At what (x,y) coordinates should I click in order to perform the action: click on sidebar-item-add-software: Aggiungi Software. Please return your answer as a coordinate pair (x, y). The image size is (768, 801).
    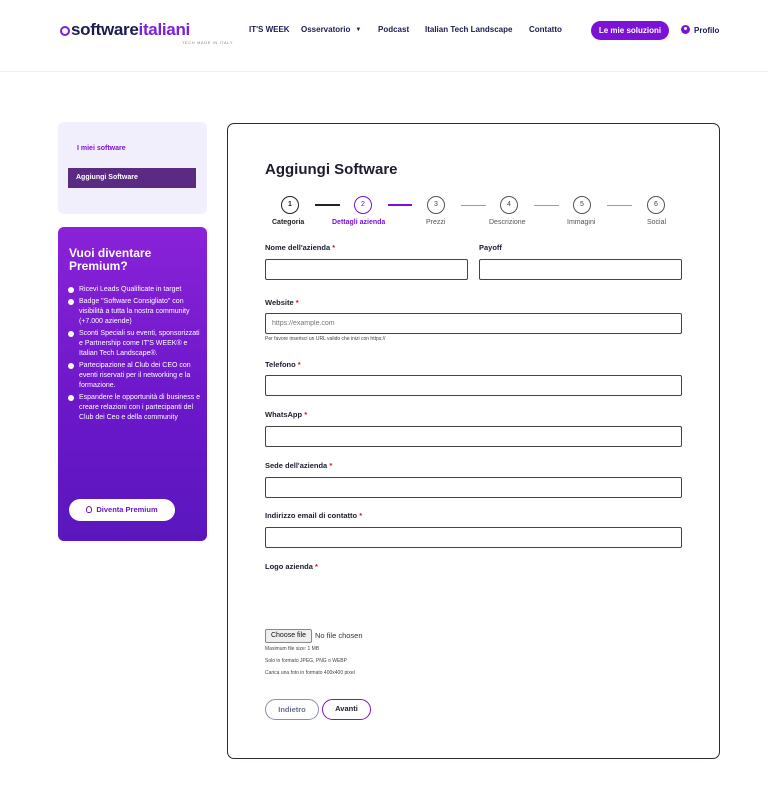
    Looking at the image, I should click on (132, 178).